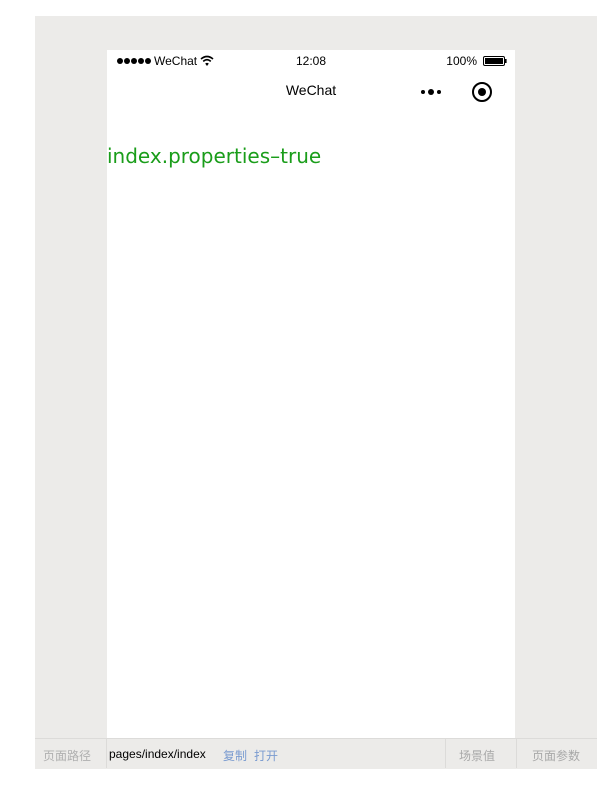 This screenshot has height=785, width=616. I want to click on nav-title: WeChat, so click(311, 90).